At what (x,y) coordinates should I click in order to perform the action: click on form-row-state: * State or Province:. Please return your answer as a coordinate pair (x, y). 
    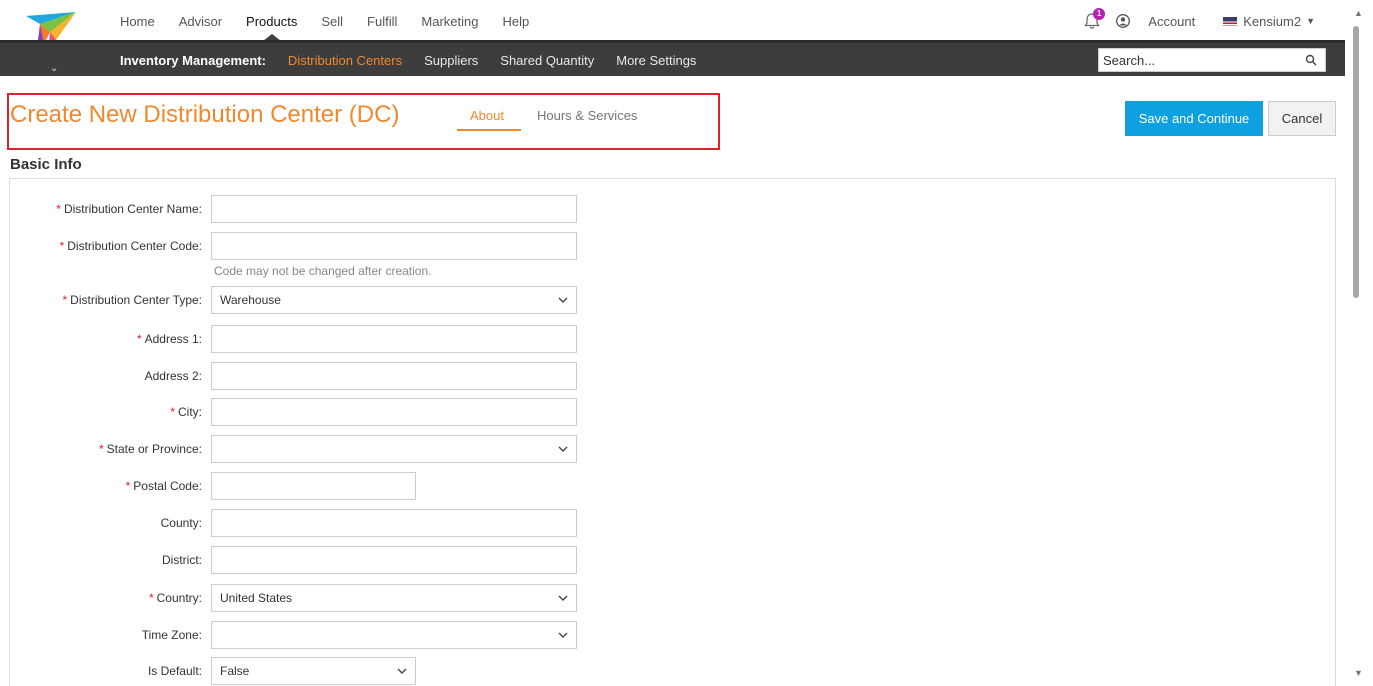
    Looking at the image, I should click on (300, 449).